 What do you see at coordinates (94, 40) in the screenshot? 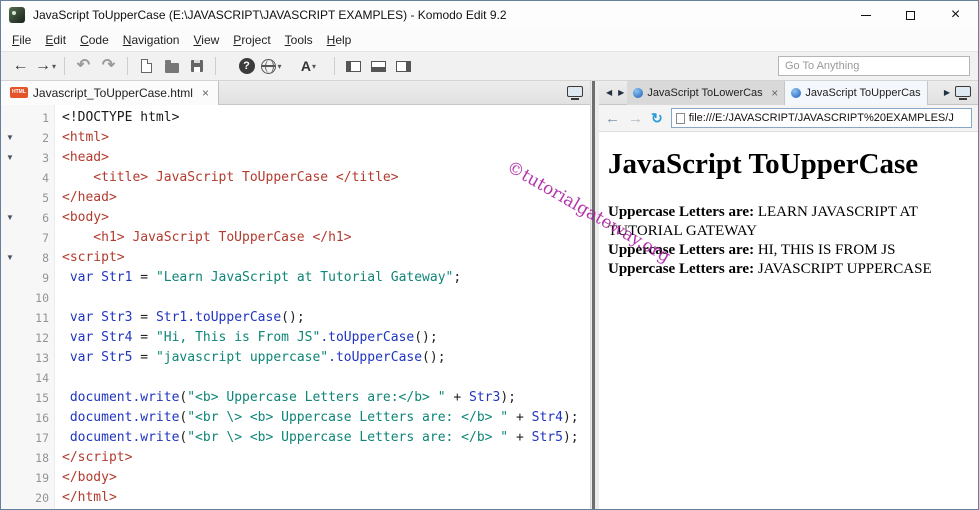
I see `menu-item-code: Code` at bounding box center [94, 40].